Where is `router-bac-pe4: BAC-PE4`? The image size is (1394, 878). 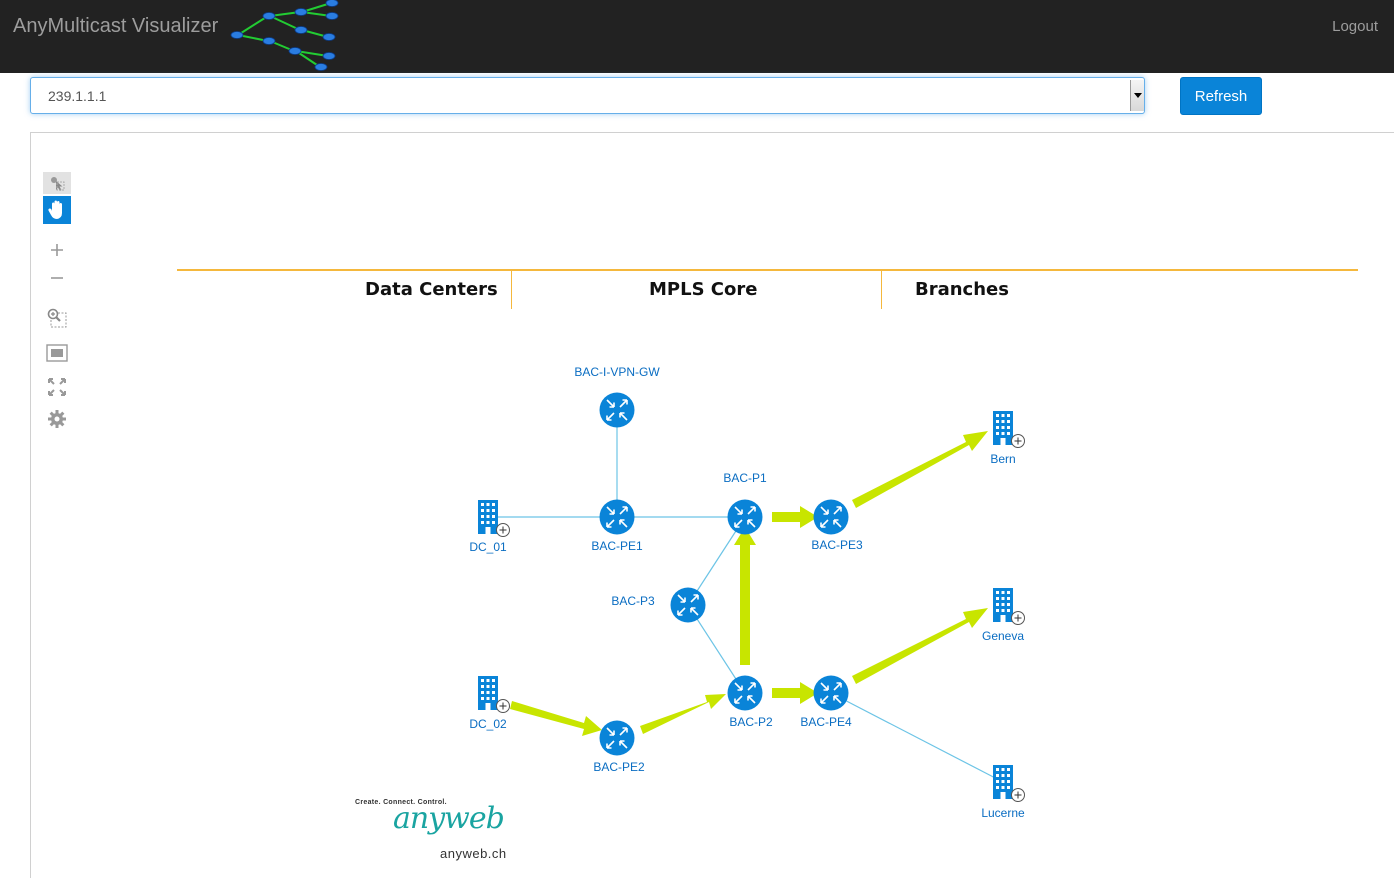 router-bac-pe4: BAC-PE4 is located at coordinates (826, 702).